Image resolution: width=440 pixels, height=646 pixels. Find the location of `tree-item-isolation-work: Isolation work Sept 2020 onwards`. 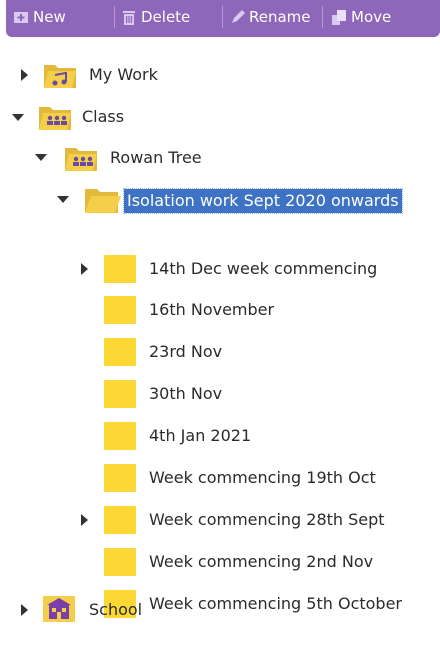

tree-item-isolation-work: Isolation work Sept 2020 onwards is located at coordinates (220, 201).